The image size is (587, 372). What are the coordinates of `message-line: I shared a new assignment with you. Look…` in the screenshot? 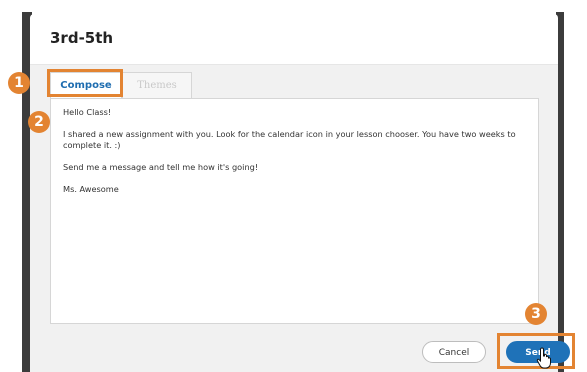 It's located at (289, 139).